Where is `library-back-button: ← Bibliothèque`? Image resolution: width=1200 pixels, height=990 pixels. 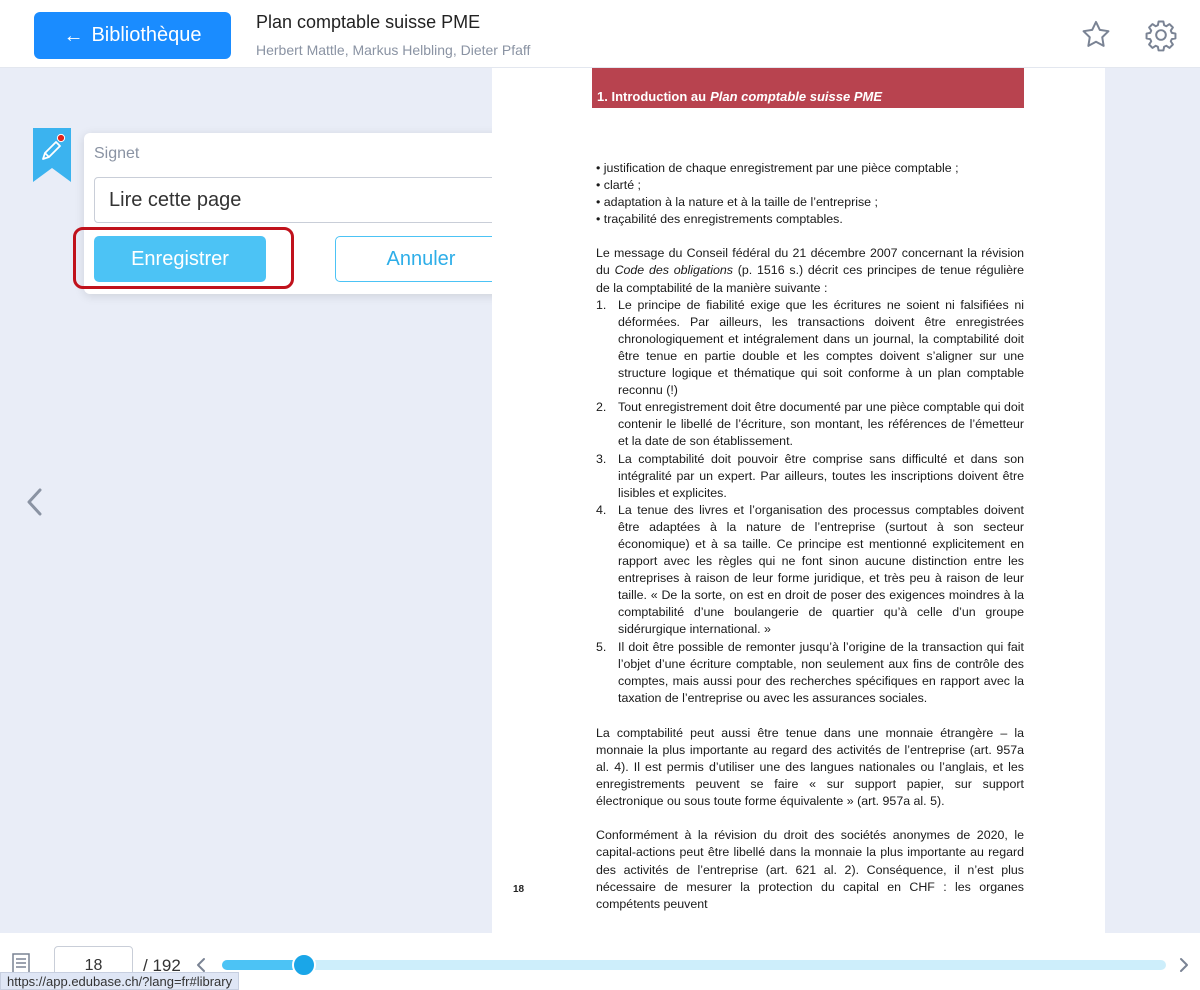
library-back-button: ← Bibliothèque is located at coordinates (132, 35).